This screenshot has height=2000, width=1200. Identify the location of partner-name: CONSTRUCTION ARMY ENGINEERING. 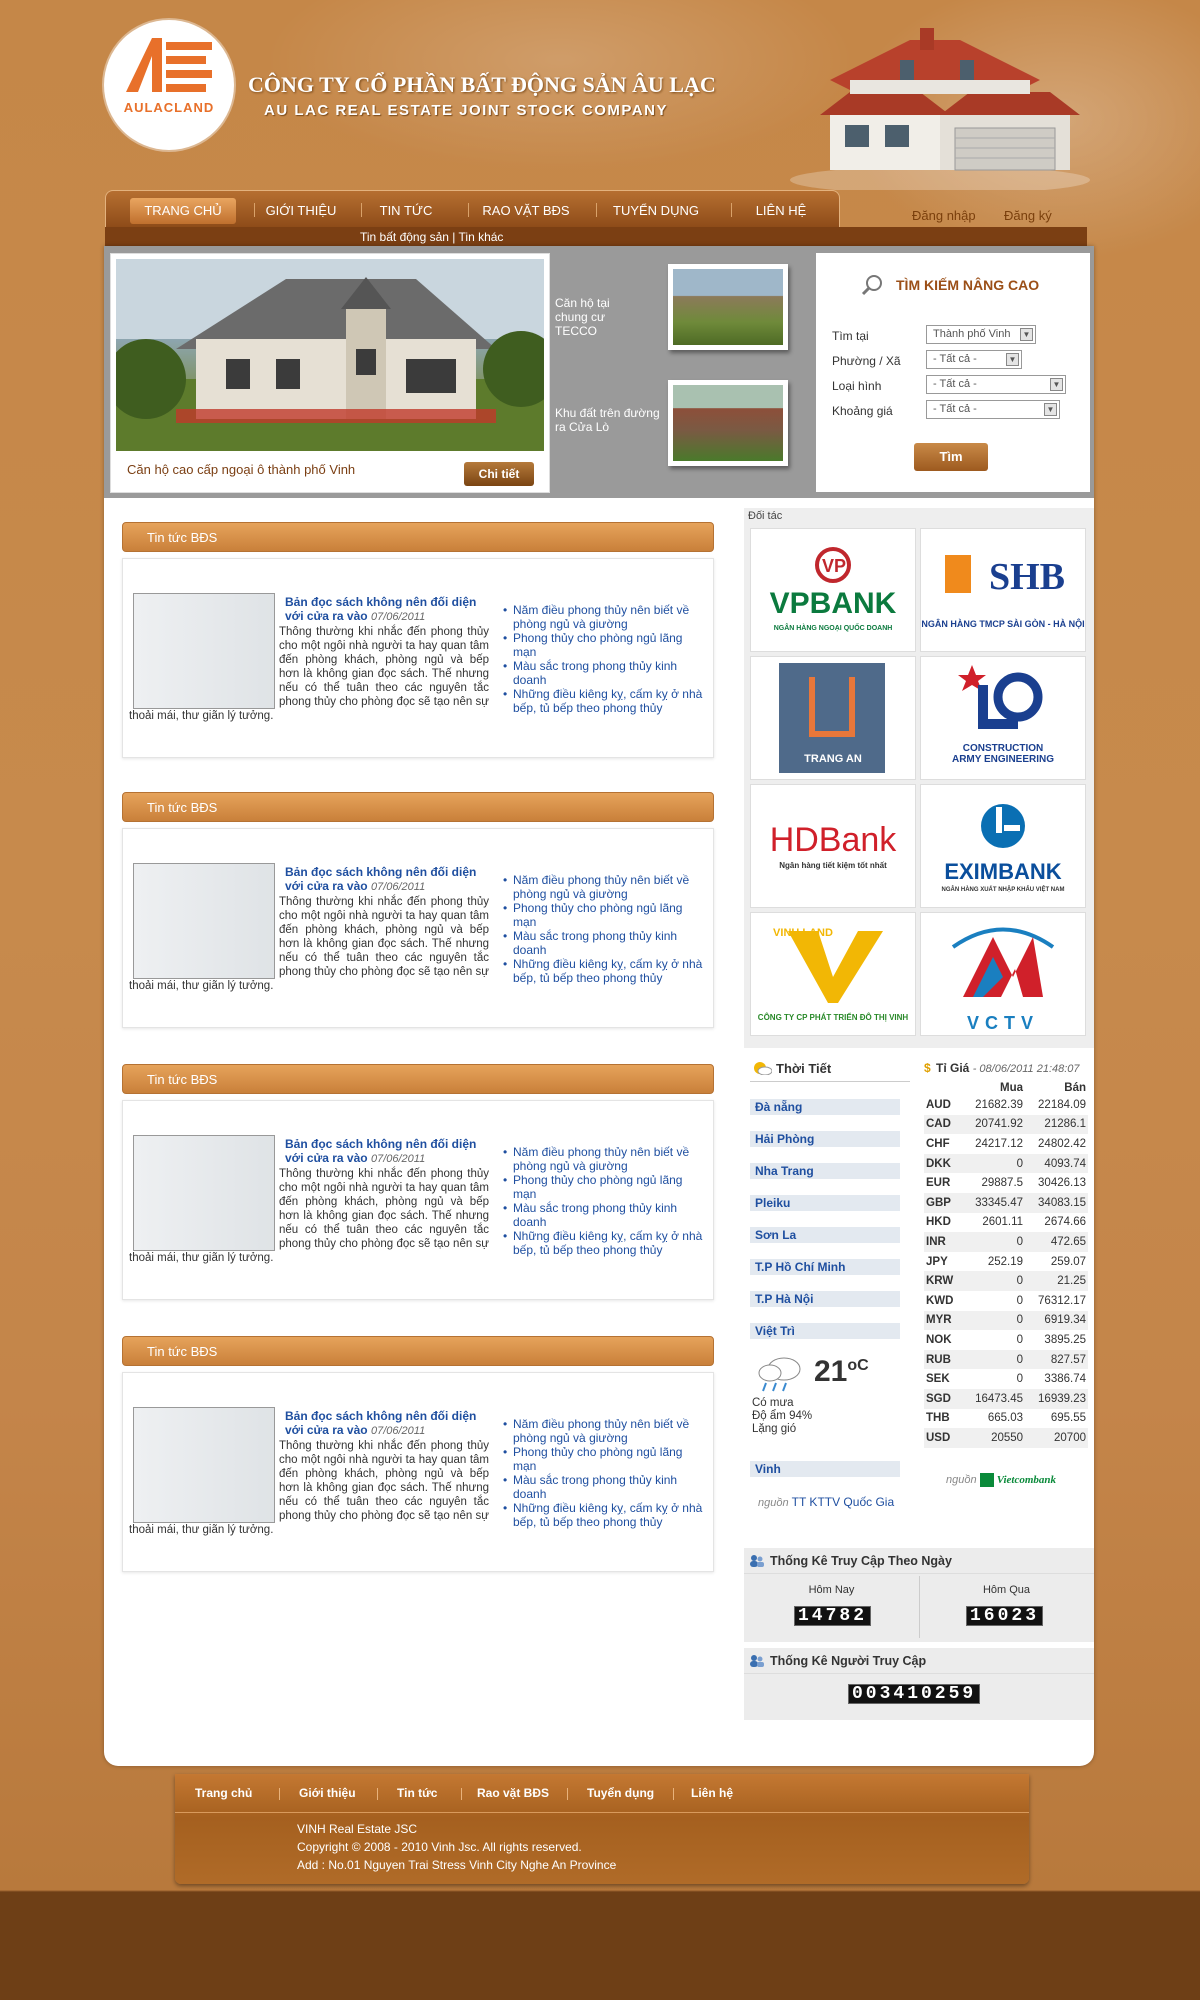
(1003, 754).